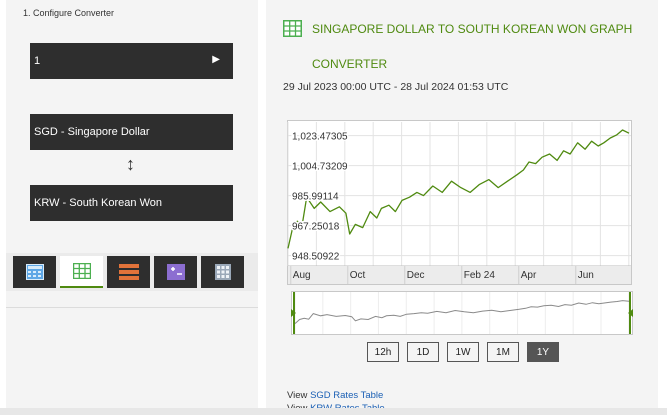 The image size is (667, 415). What do you see at coordinates (358, 275) in the screenshot?
I see `x-tick-label: Oct` at bounding box center [358, 275].